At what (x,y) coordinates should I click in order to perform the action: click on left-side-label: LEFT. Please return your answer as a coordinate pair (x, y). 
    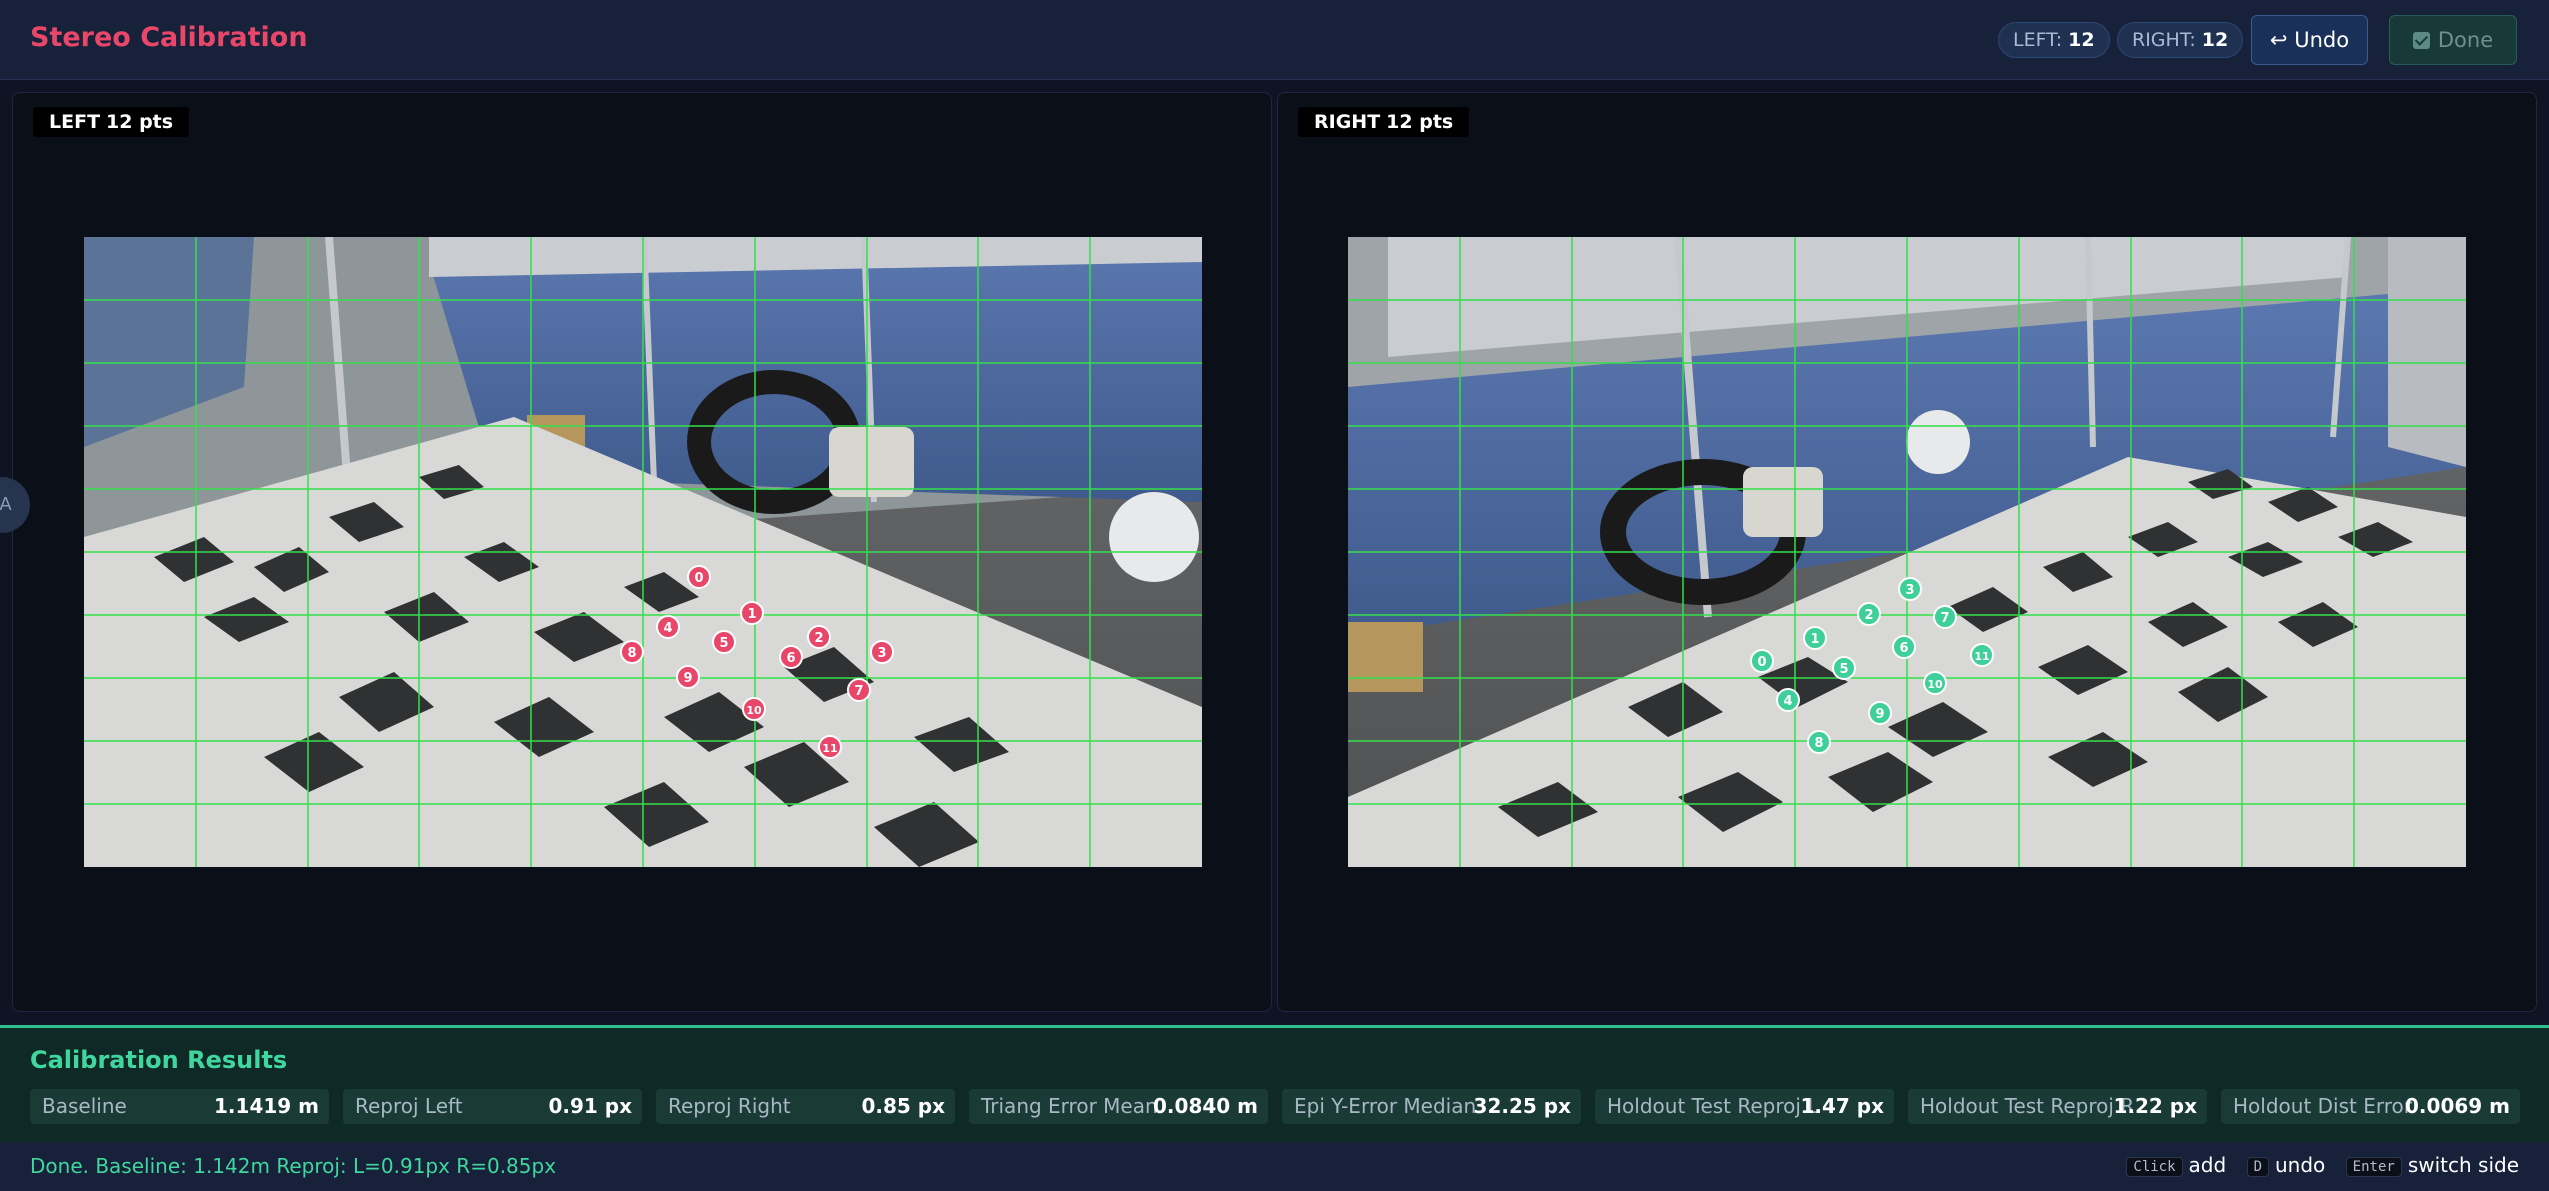
    Looking at the image, I should click on (75, 122).